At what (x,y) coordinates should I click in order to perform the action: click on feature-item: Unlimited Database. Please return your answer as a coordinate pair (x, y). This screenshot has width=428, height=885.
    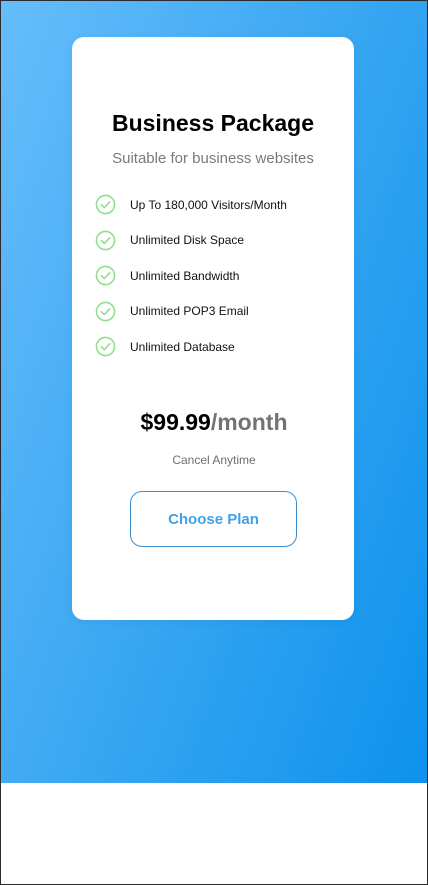
    Looking at the image, I should click on (191, 347).